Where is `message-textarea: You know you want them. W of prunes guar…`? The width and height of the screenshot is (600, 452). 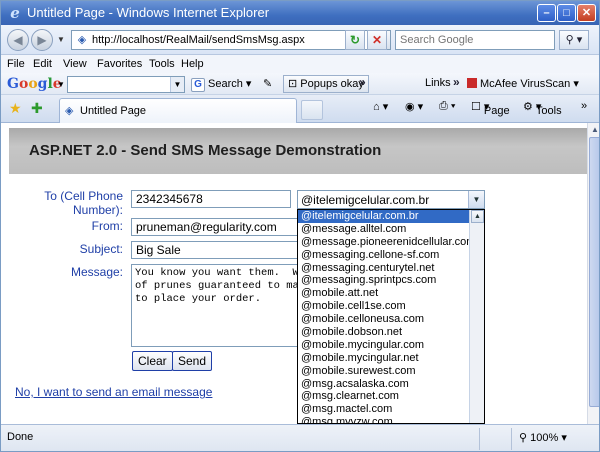
message-textarea: You know you want them. W of prunes guar… is located at coordinates (218, 305).